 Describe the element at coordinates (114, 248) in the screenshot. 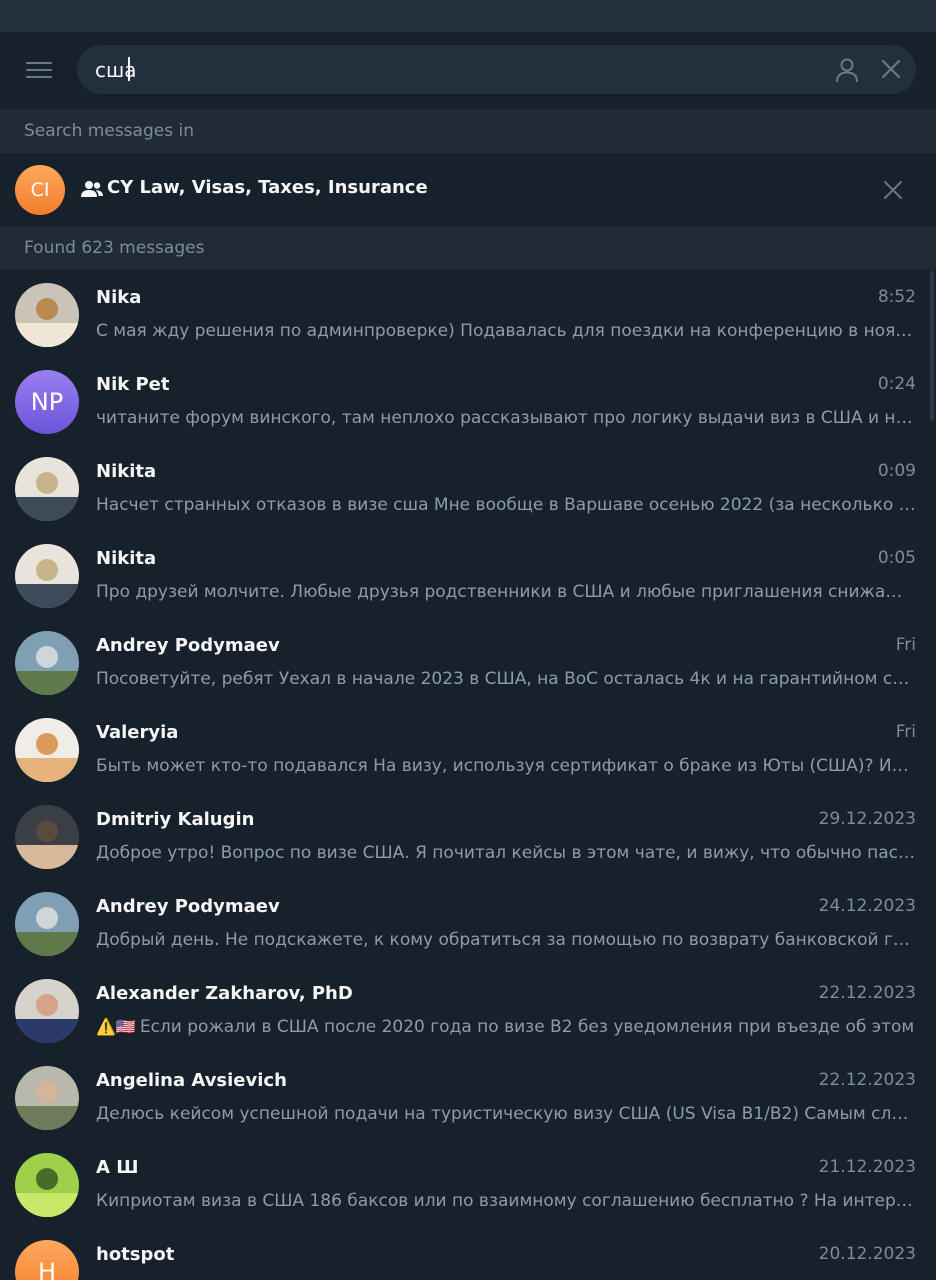

I see `found-messages-count: Found 623 messages` at that location.